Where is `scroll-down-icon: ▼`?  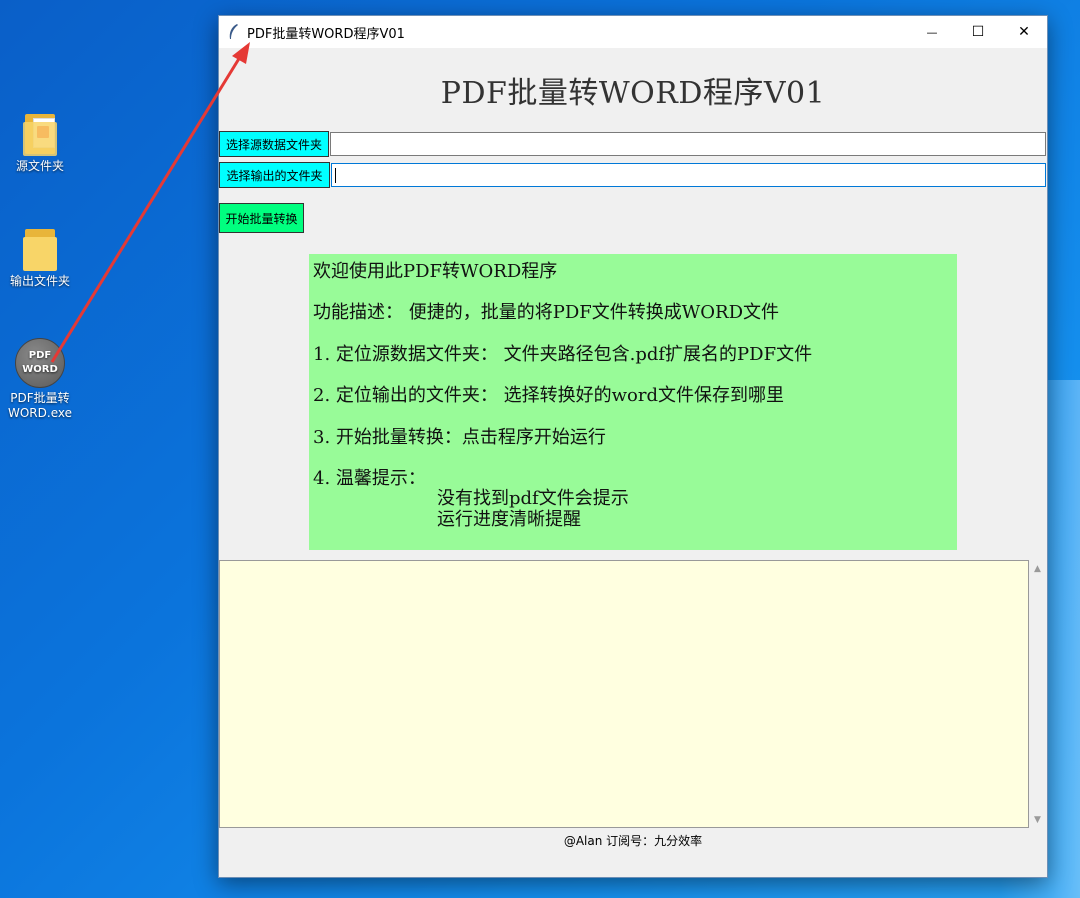 scroll-down-icon: ▼ is located at coordinates (1037, 819).